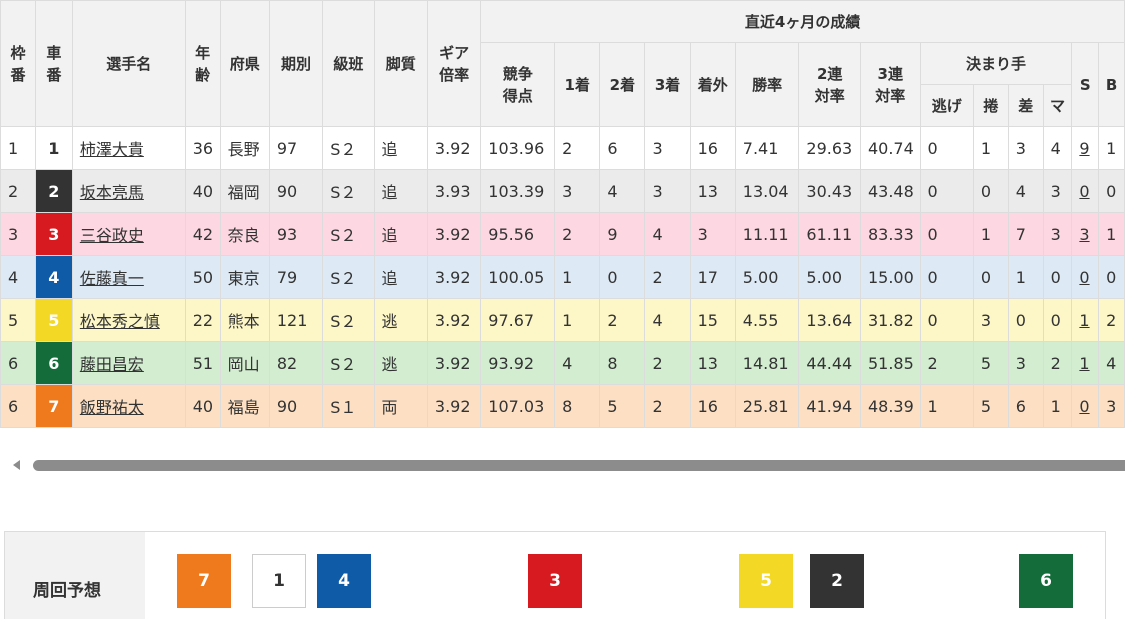 This screenshot has height=619, width=1125. I want to click on cell-trifecta: 48.39, so click(890, 406).